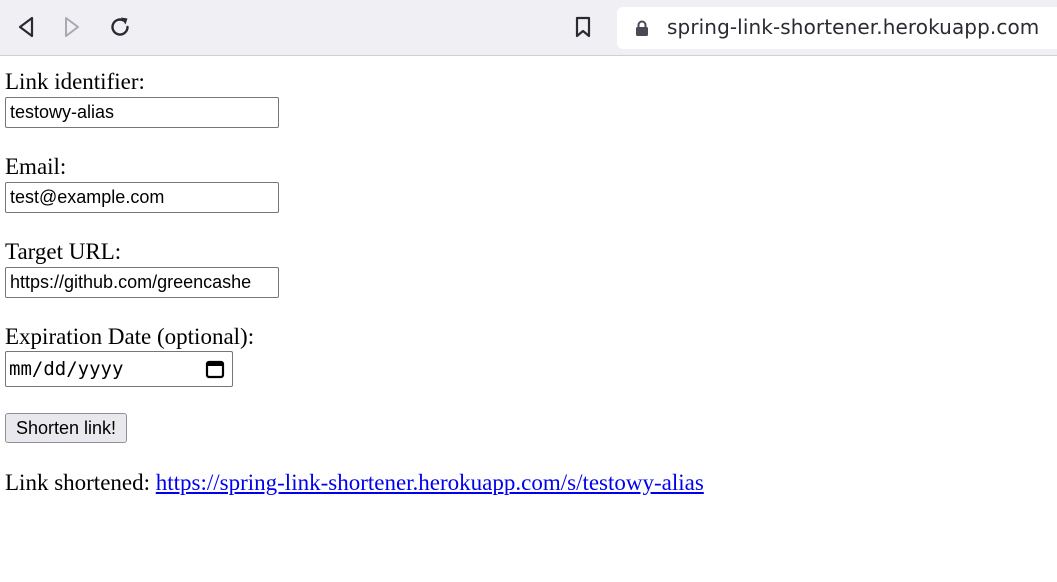  What do you see at coordinates (130, 336) in the screenshot?
I see `expiration-date-label: Expiration Date (optional):` at bounding box center [130, 336].